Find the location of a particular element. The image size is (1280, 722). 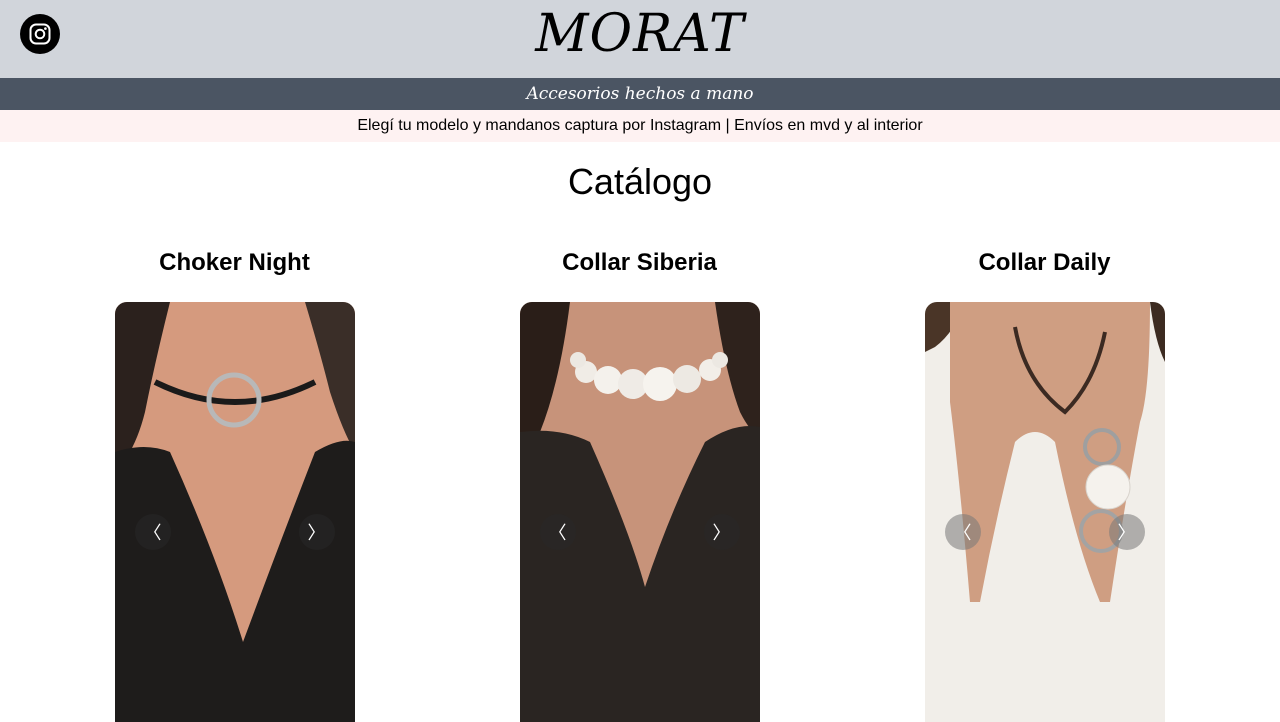

product-name: Choker Night is located at coordinates (234, 262).